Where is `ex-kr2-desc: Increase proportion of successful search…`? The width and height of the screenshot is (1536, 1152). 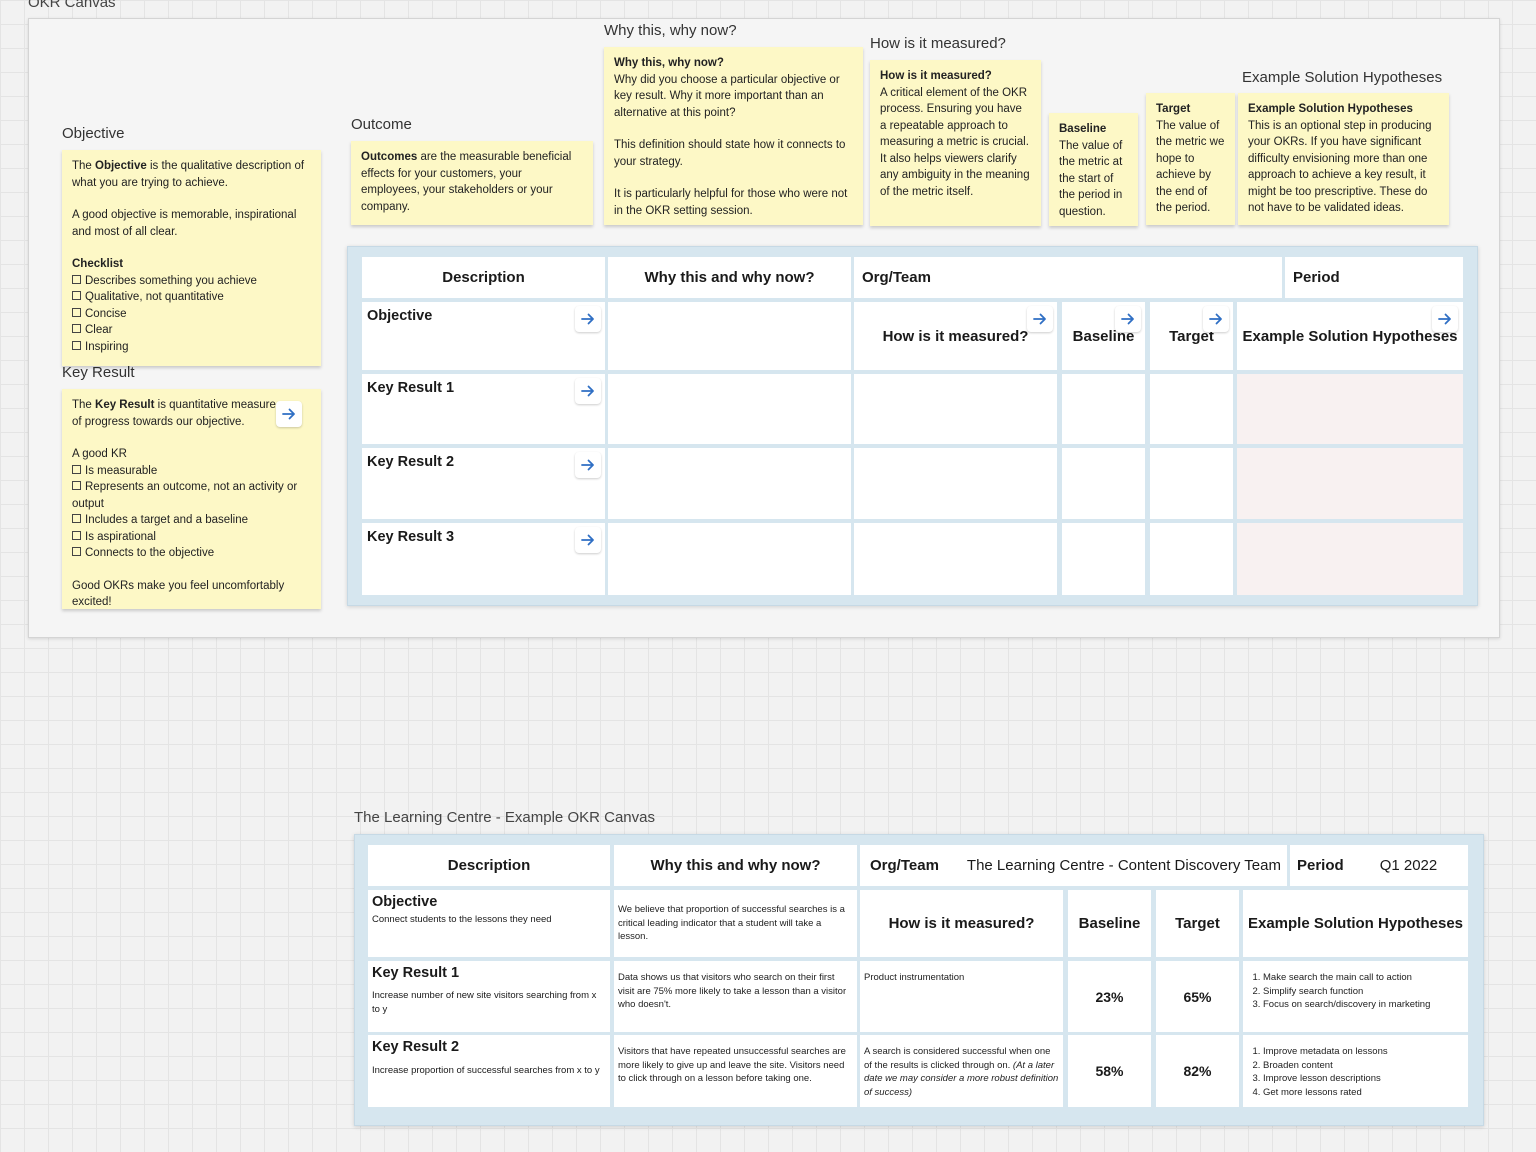 ex-kr2-desc: Increase proportion of successful search… is located at coordinates (486, 1070).